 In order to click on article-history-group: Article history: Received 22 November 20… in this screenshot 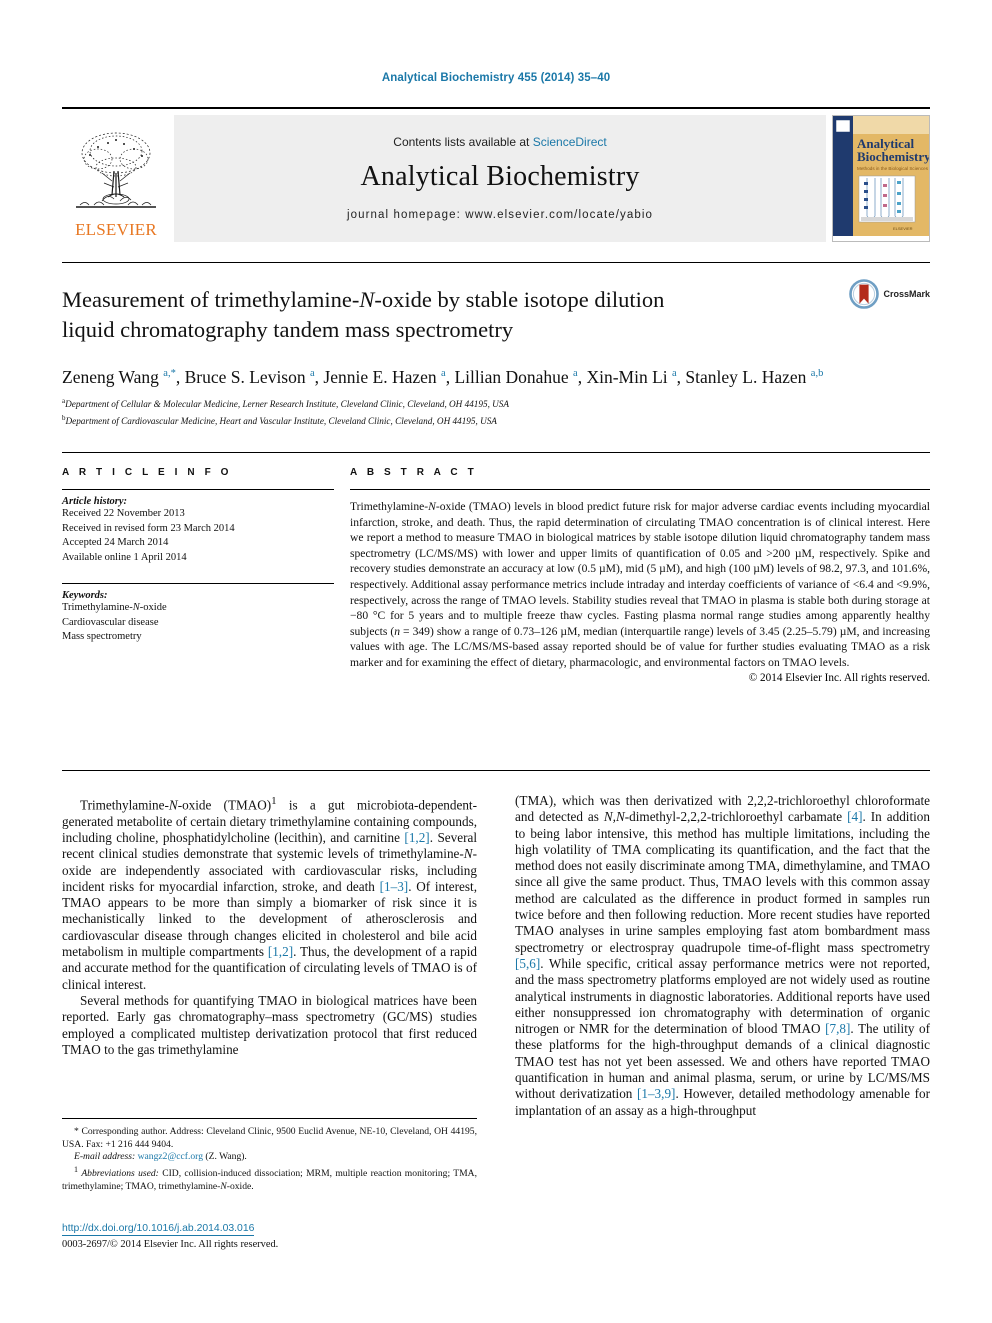, I will do `click(198, 527)`.